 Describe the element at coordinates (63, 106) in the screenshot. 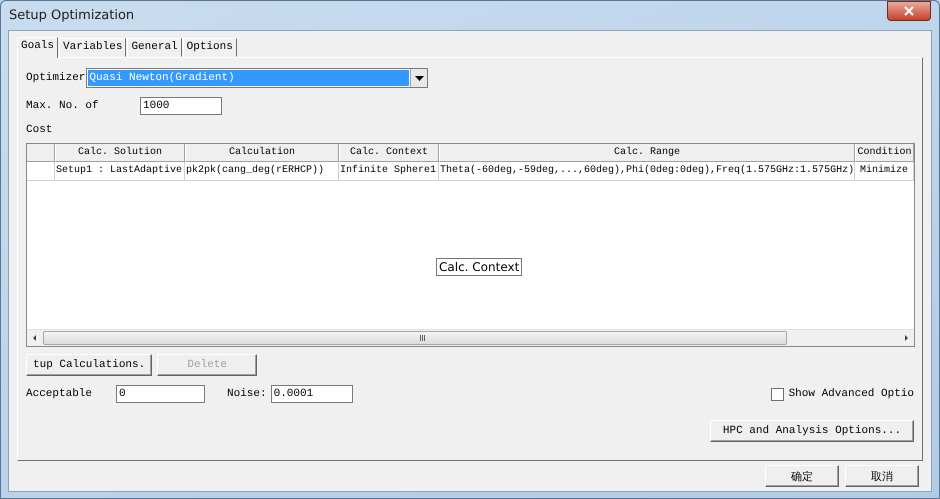

I see `max-iterations-label: Max. No. of` at that location.